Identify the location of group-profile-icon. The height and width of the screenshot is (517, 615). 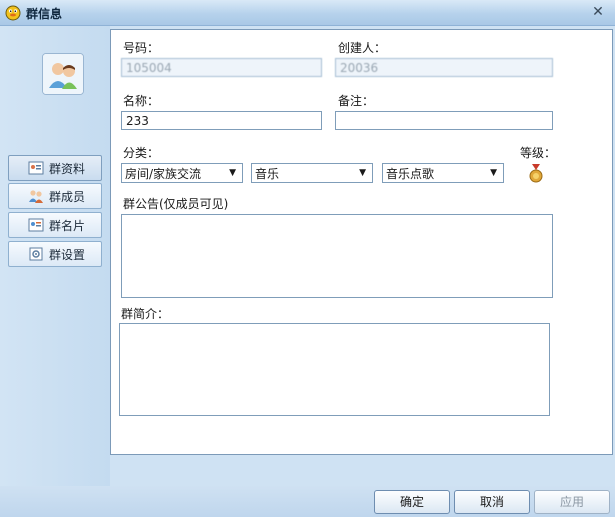
(36, 168).